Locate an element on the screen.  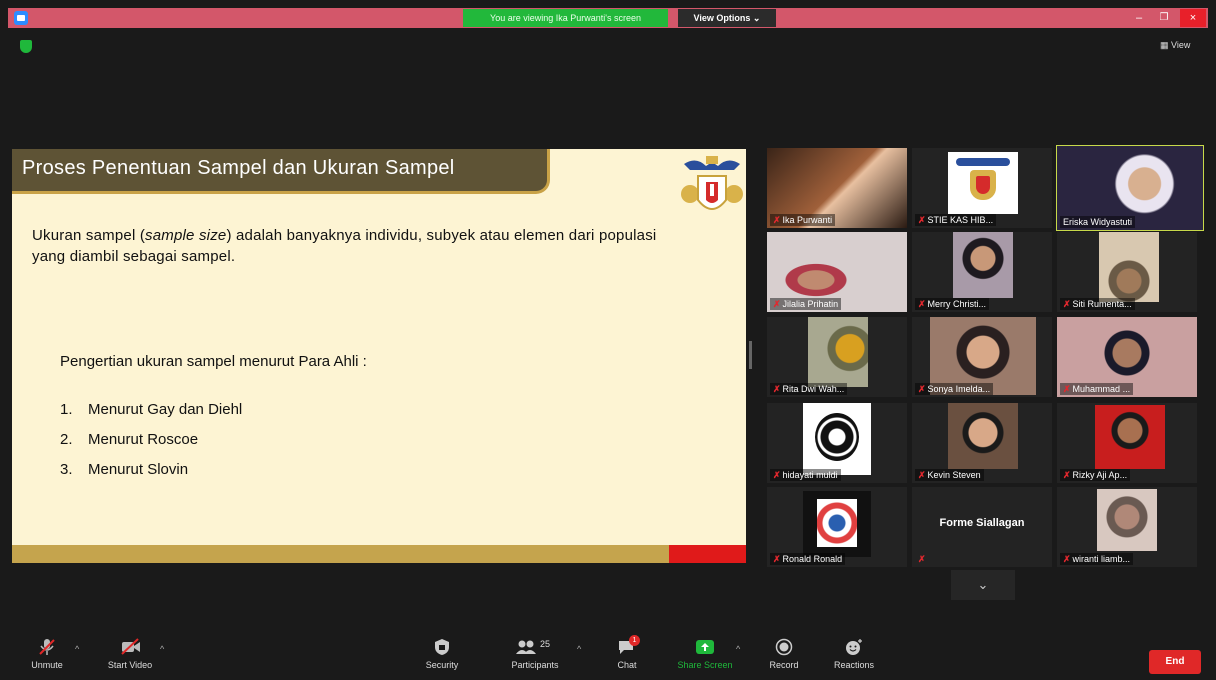
unmute-button: Unmute is located at coordinates (47, 654).